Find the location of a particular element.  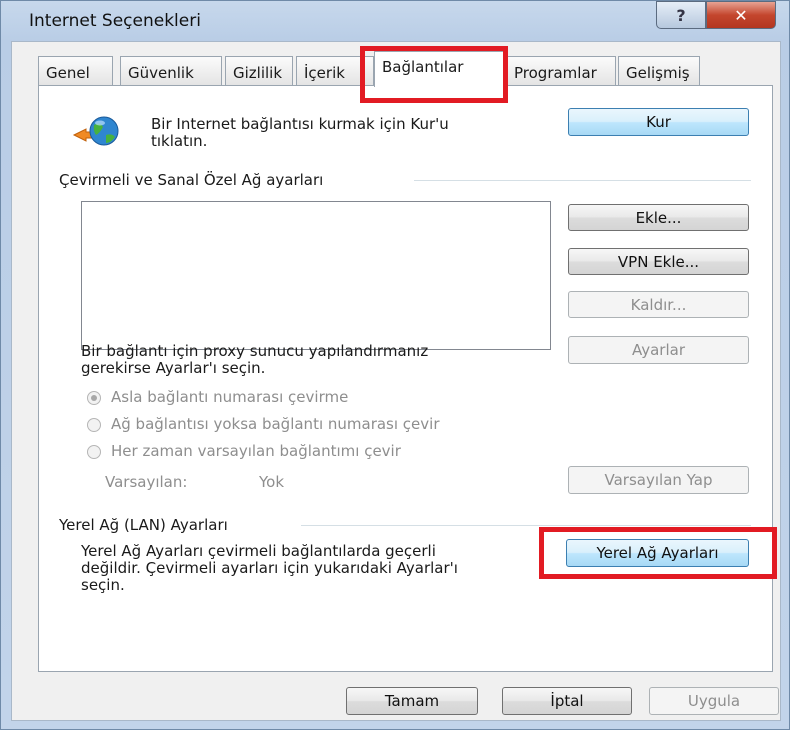

radio-never-dial-label: Asla bağlantı numarası çevirme is located at coordinates (230, 397).